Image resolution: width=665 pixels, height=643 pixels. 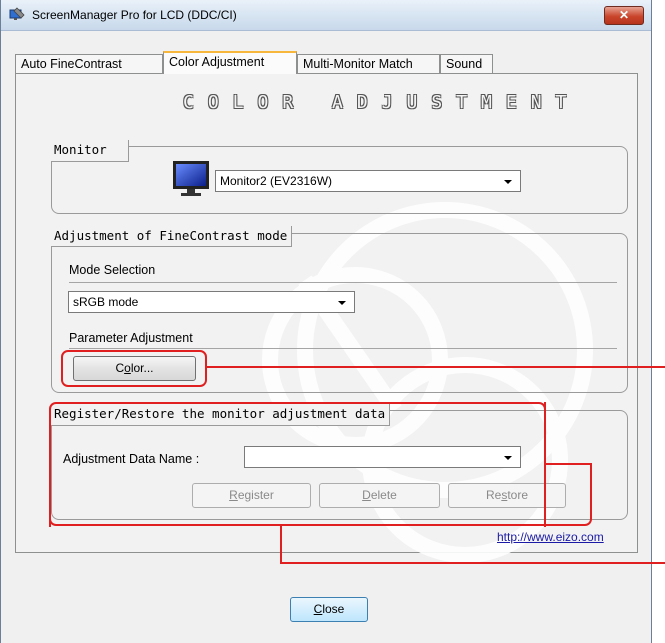 What do you see at coordinates (382, 102) in the screenshot?
I see `panel-heading: COLOR ADJUSTMENT` at bounding box center [382, 102].